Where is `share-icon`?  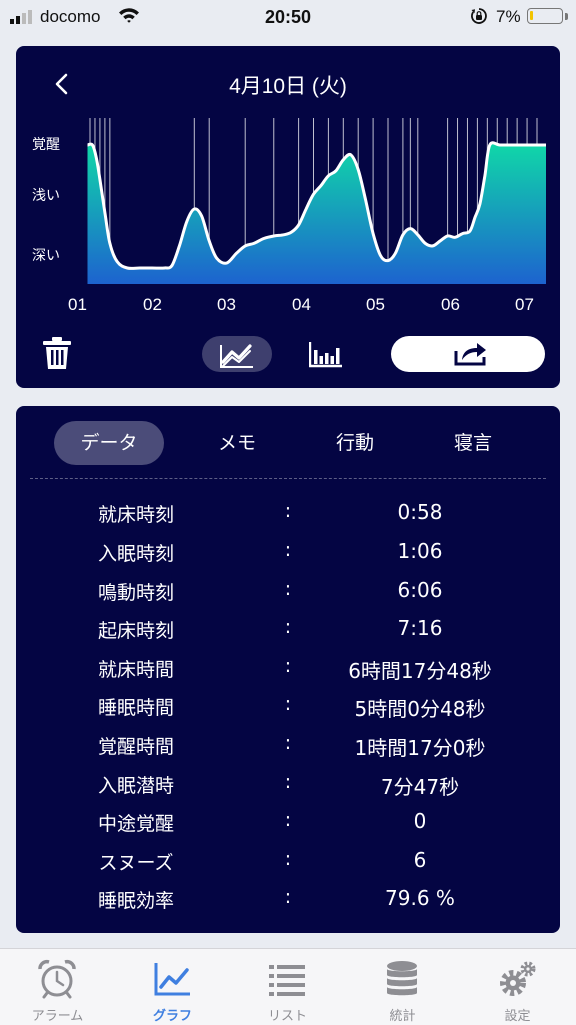
share-icon is located at coordinates (470, 354).